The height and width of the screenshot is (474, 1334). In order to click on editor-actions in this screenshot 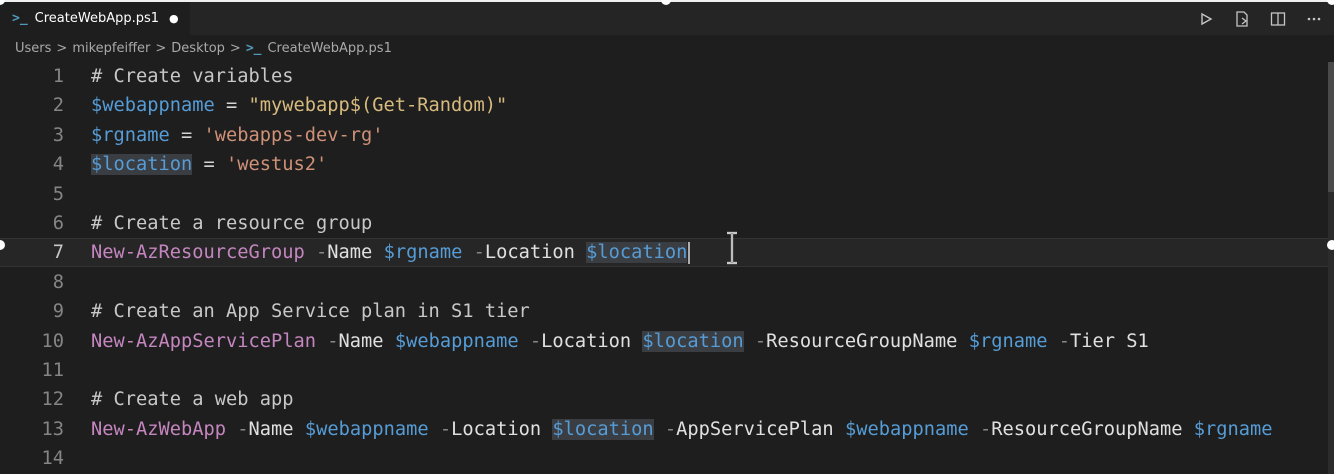, I will do `click(1260, 18)`.